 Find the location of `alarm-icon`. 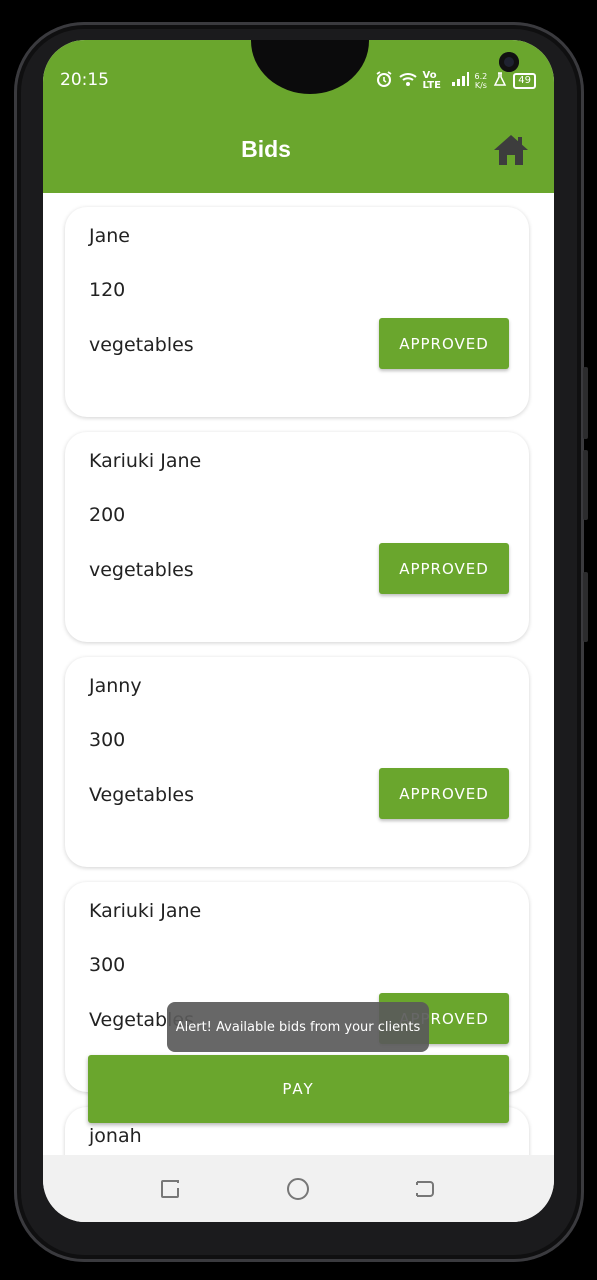

alarm-icon is located at coordinates (384, 81).